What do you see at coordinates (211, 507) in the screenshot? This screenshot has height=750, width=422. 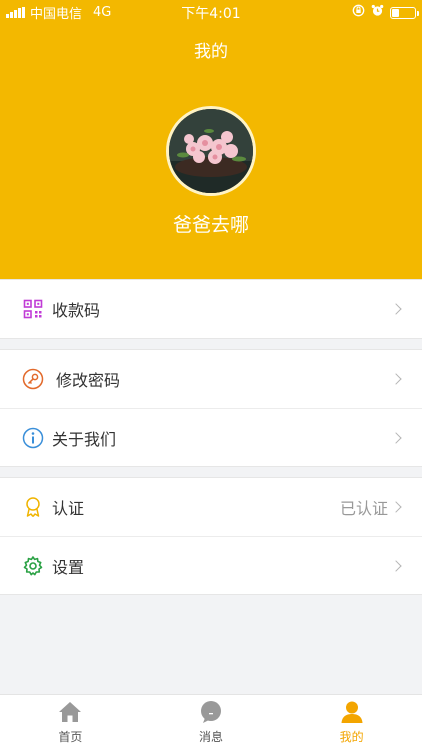 I see `menu-item-verification: 认证 已认证` at bounding box center [211, 507].